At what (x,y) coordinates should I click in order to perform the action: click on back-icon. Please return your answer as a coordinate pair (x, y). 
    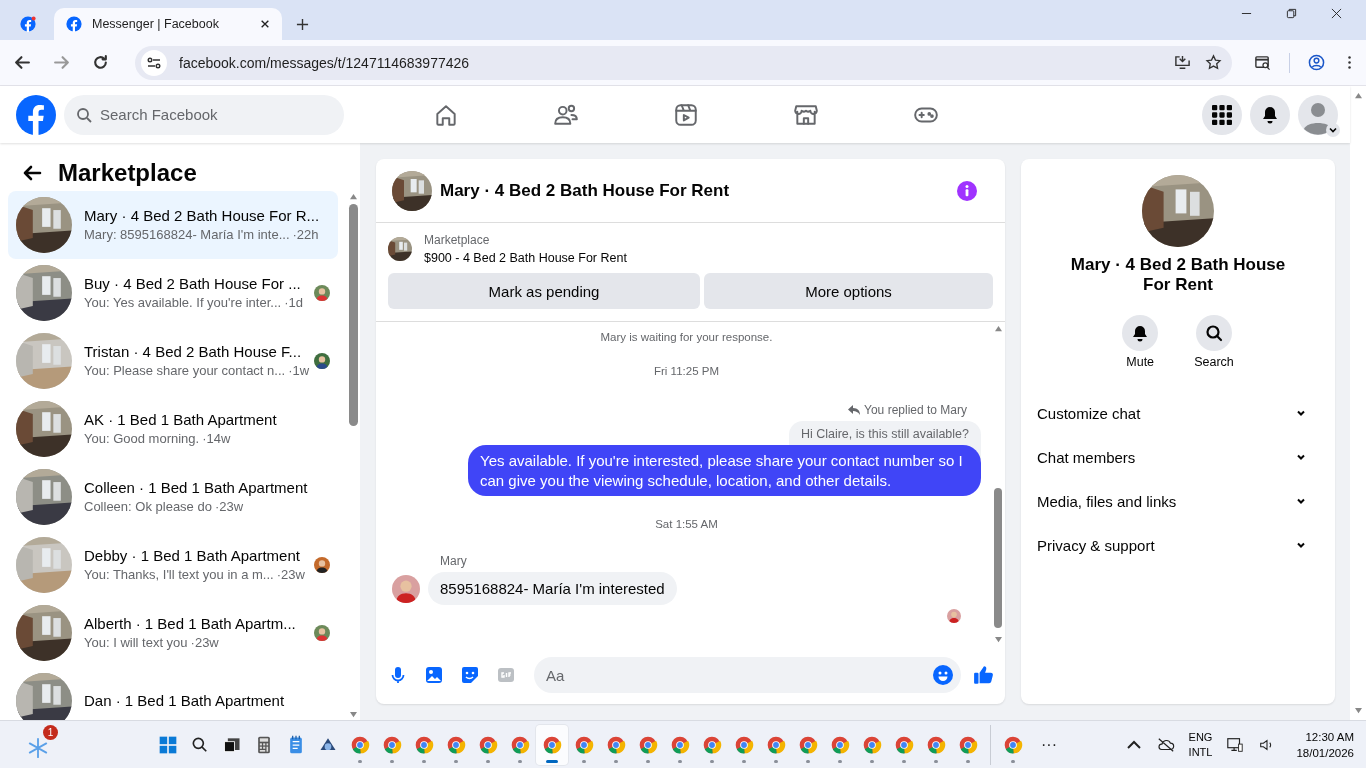
    Looking at the image, I should click on (22, 62).